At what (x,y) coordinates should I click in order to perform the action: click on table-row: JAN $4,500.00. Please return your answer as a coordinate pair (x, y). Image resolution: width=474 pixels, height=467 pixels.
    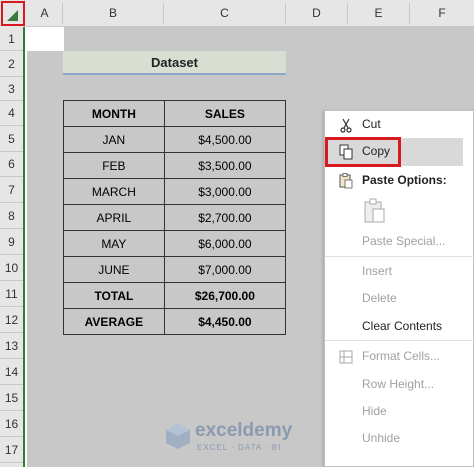
    Looking at the image, I should click on (175, 139).